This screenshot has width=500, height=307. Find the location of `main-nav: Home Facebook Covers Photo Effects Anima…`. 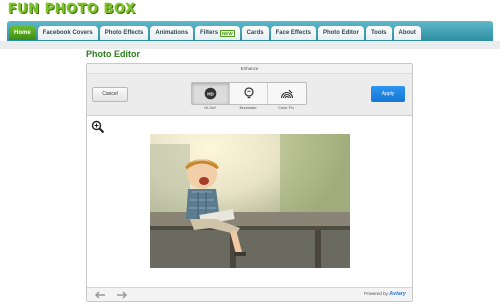

main-nav: Home Facebook Covers Photo Effects Anima… is located at coordinates (250, 31).